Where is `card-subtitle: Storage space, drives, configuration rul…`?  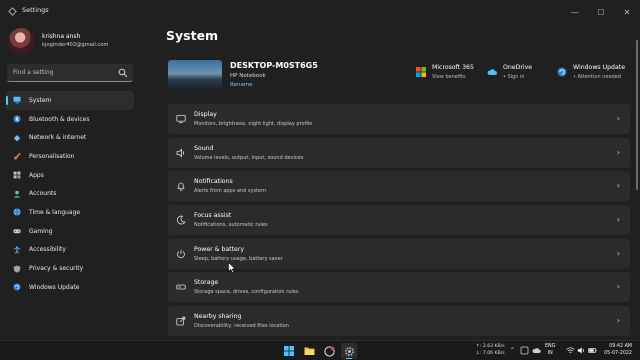
card-subtitle: Storage space, drives, configuration rul… is located at coordinates (246, 292).